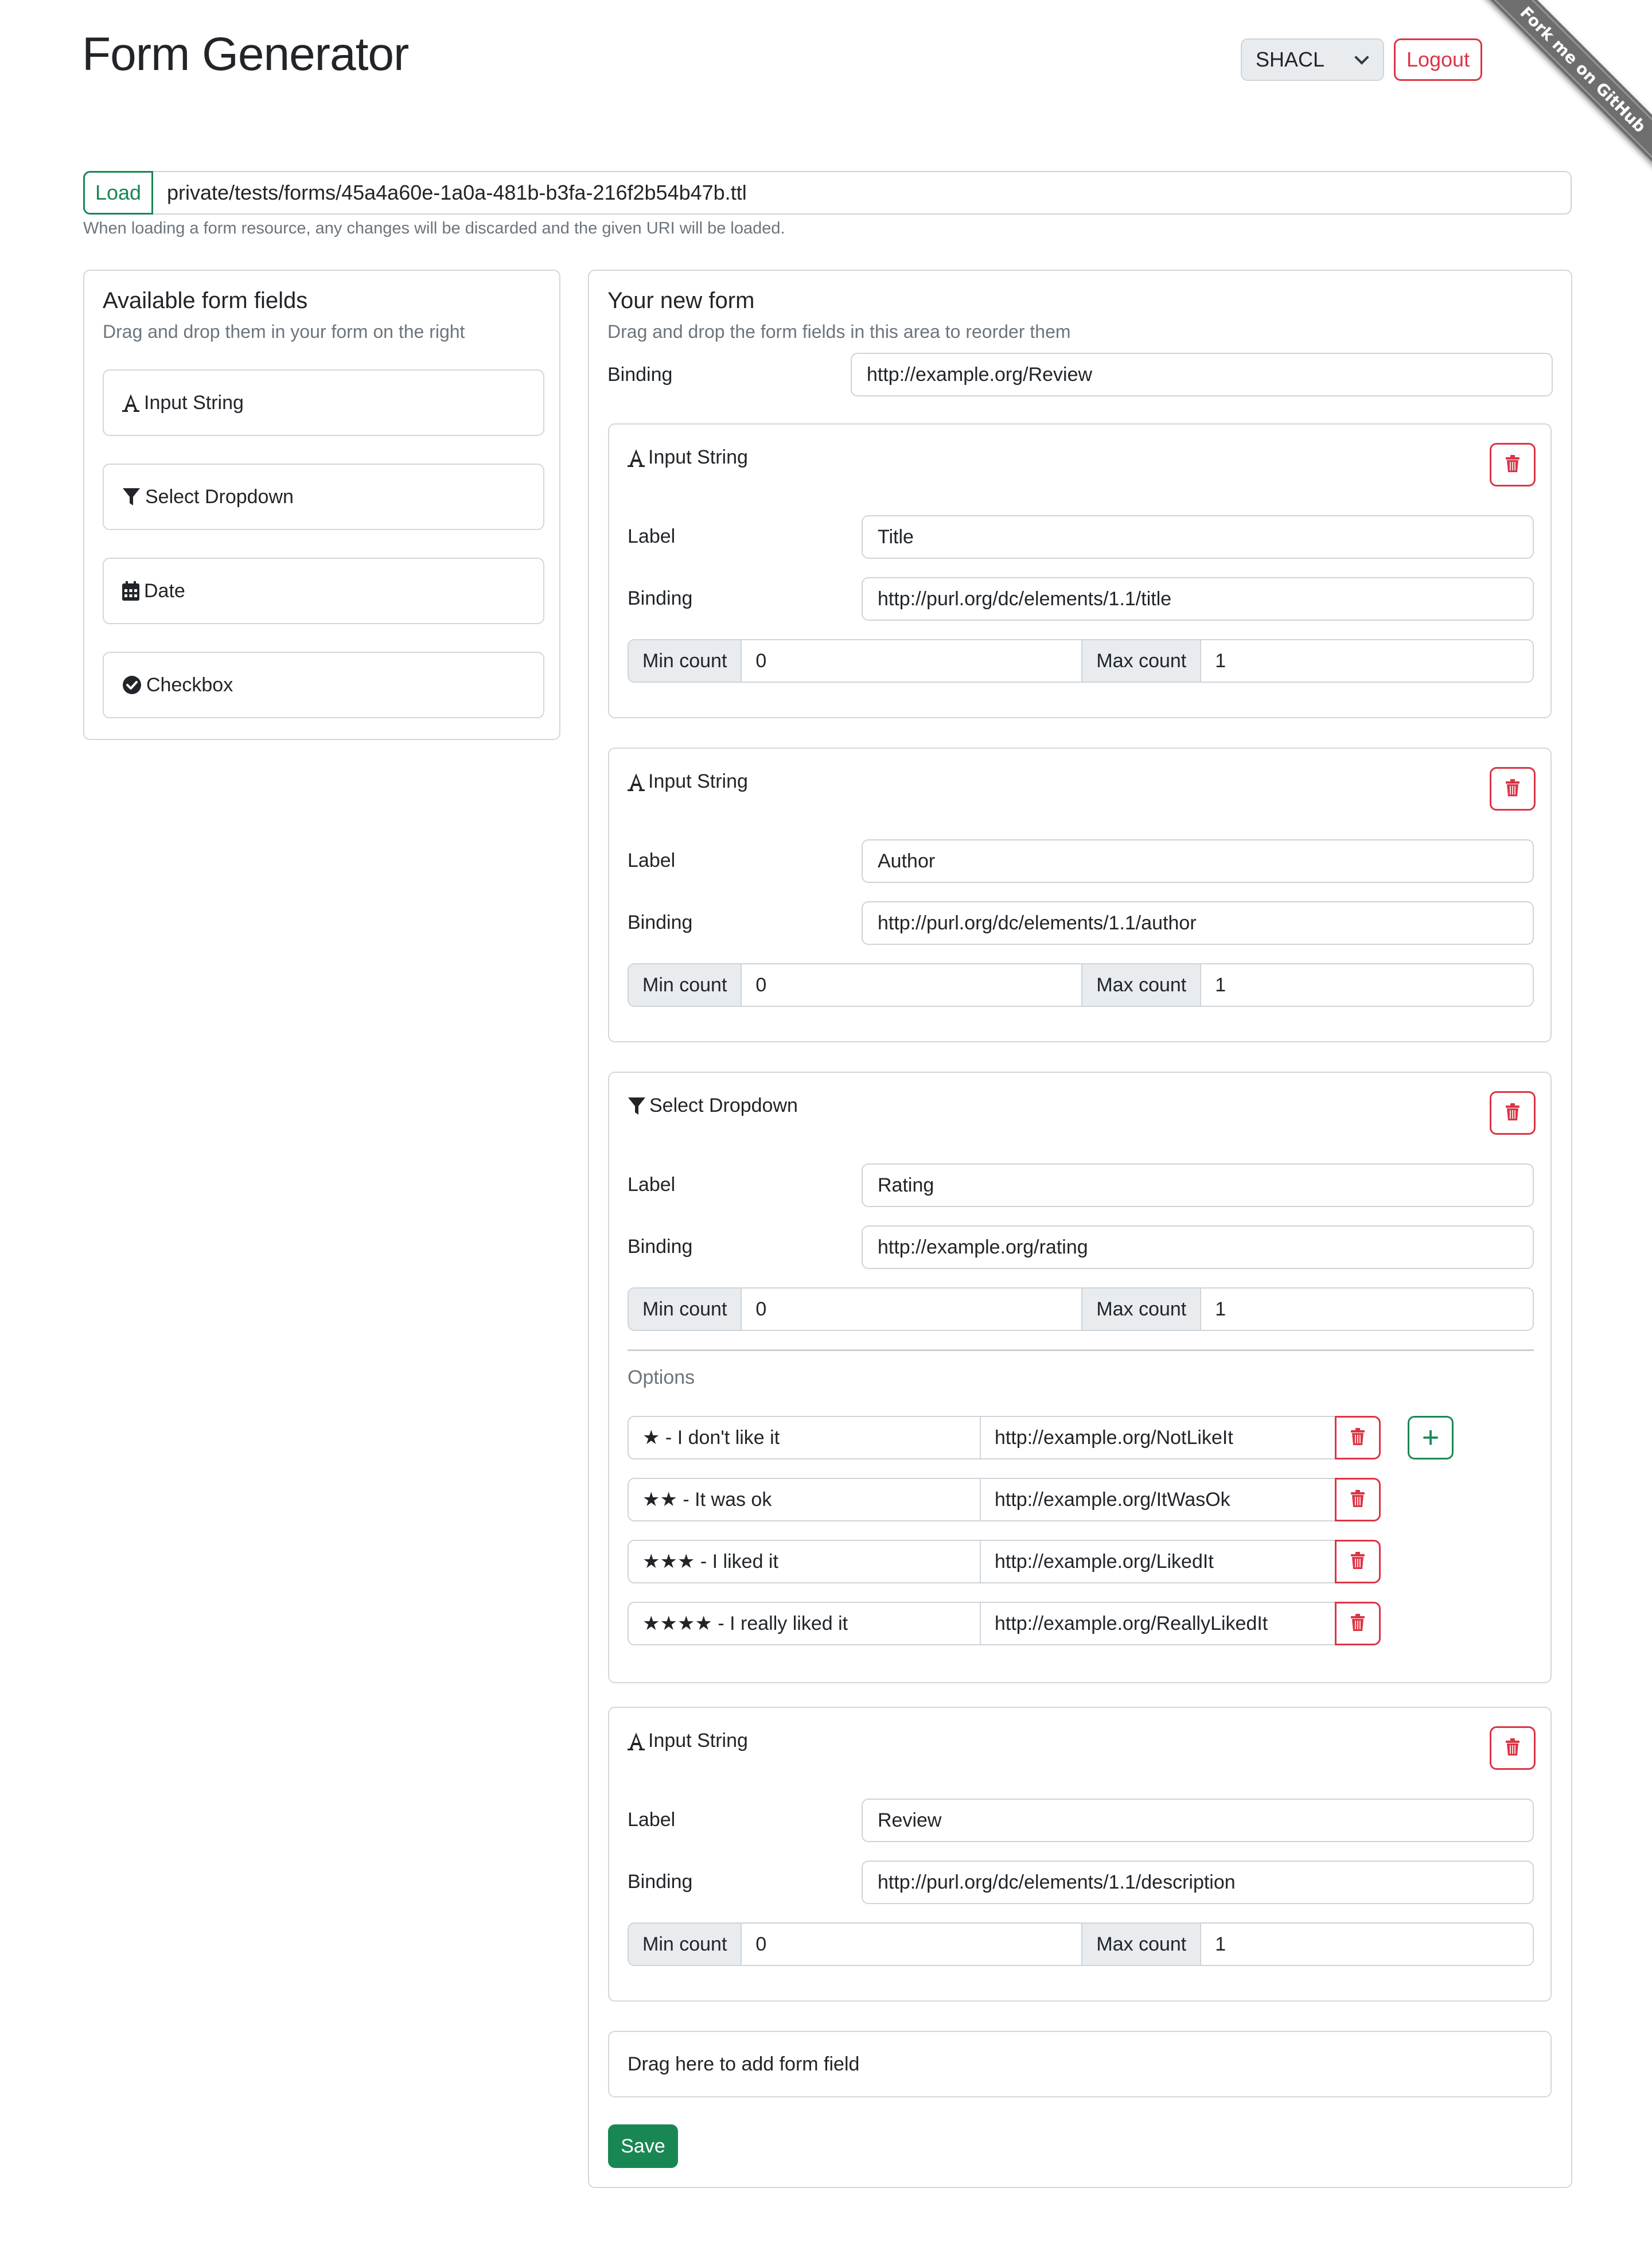  Describe the element at coordinates (1198, 1820) in the screenshot. I see `field-label-input: Review` at that location.